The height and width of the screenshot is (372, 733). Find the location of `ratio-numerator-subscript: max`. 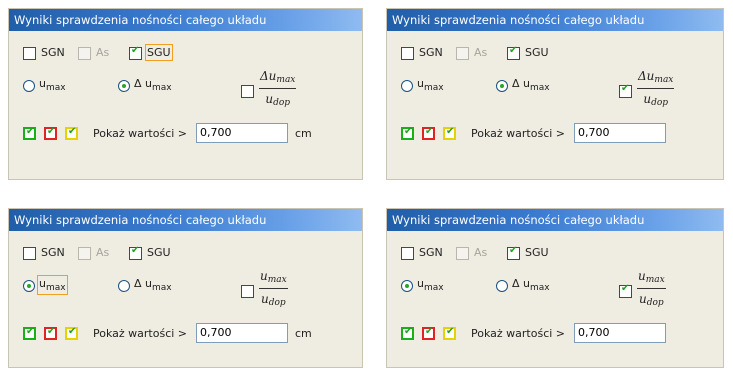

ratio-numerator-subscript: max is located at coordinates (664, 80).